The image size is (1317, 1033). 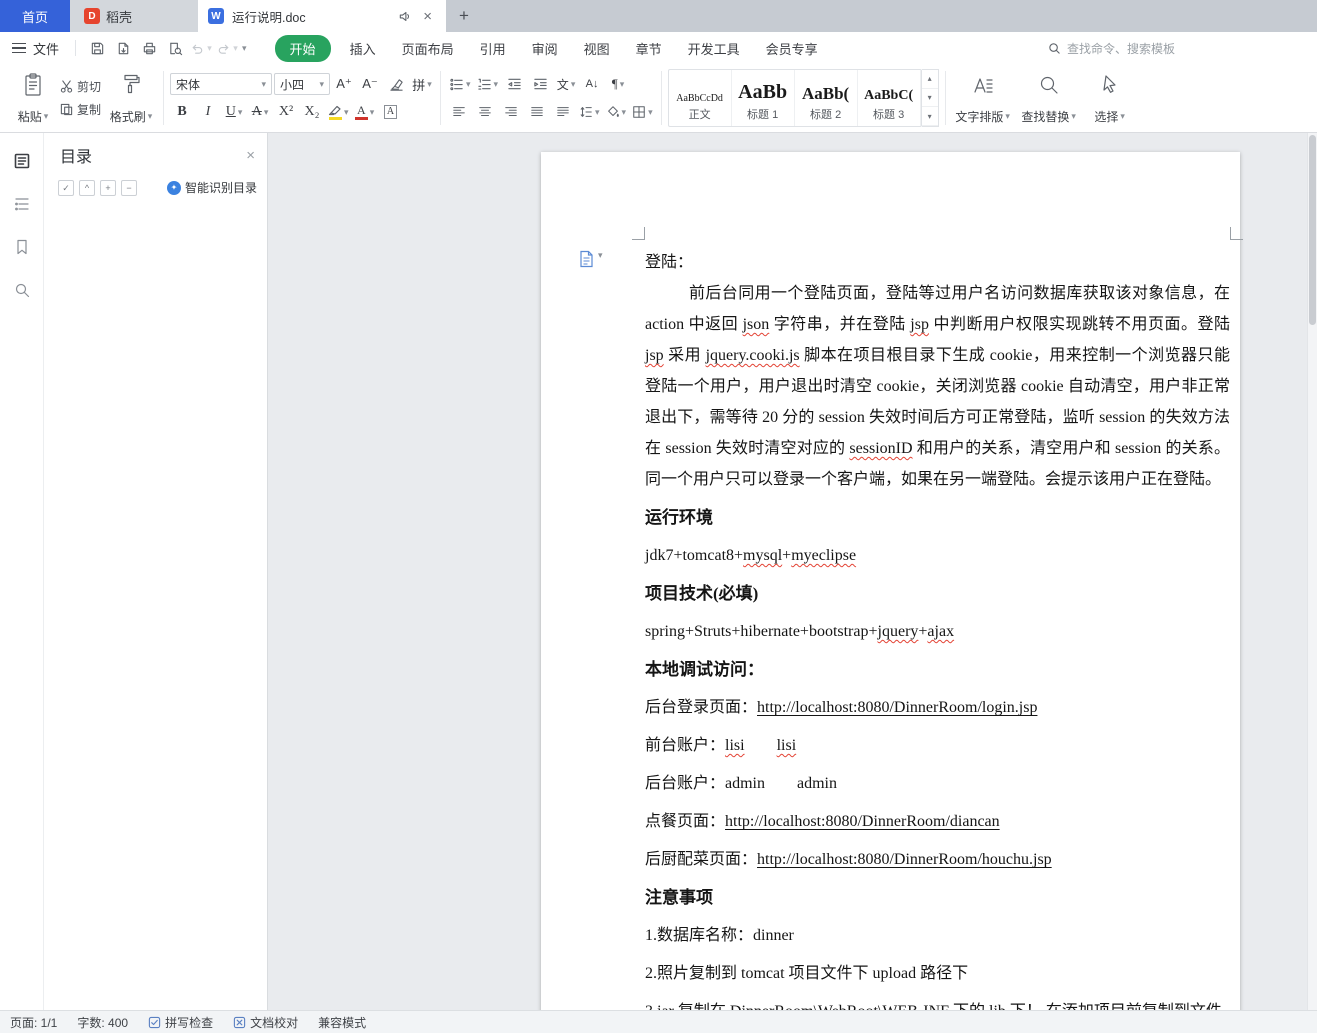 What do you see at coordinates (33, 98) in the screenshot?
I see `paste-button: 粘贴 ▾` at bounding box center [33, 98].